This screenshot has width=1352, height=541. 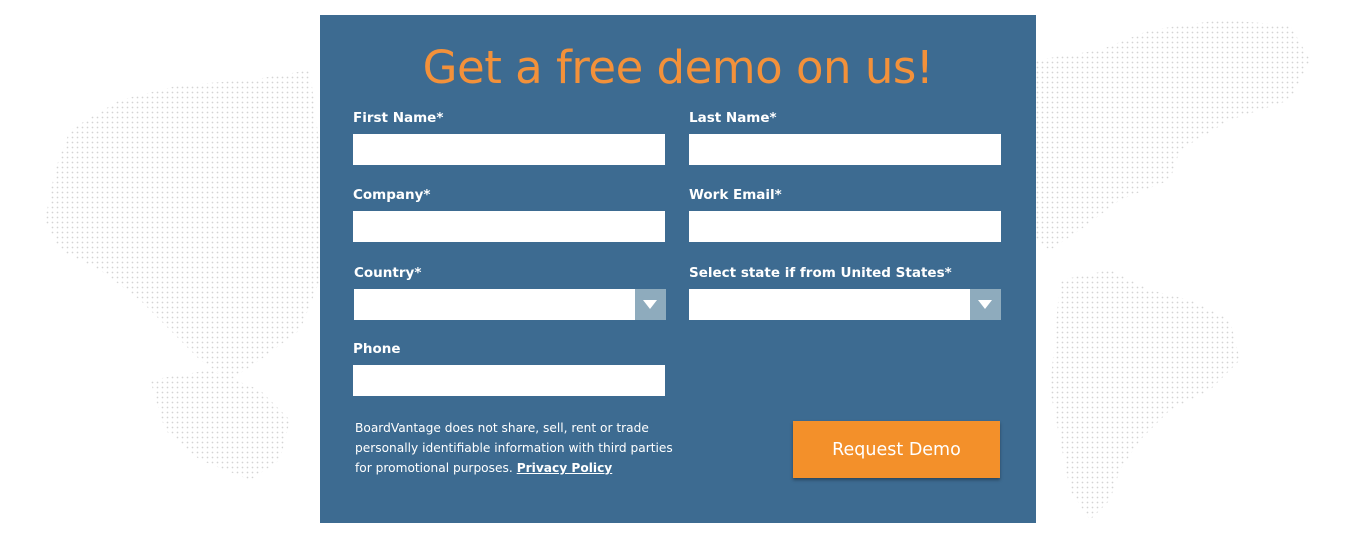 What do you see at coordinates (509, 149) in the screenshot?
I see `first-name-input` at bounding box center [509, 149].